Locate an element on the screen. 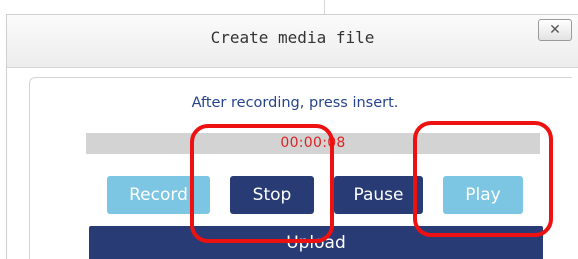  pause-button: Pause is located at coordinates (378, 195).